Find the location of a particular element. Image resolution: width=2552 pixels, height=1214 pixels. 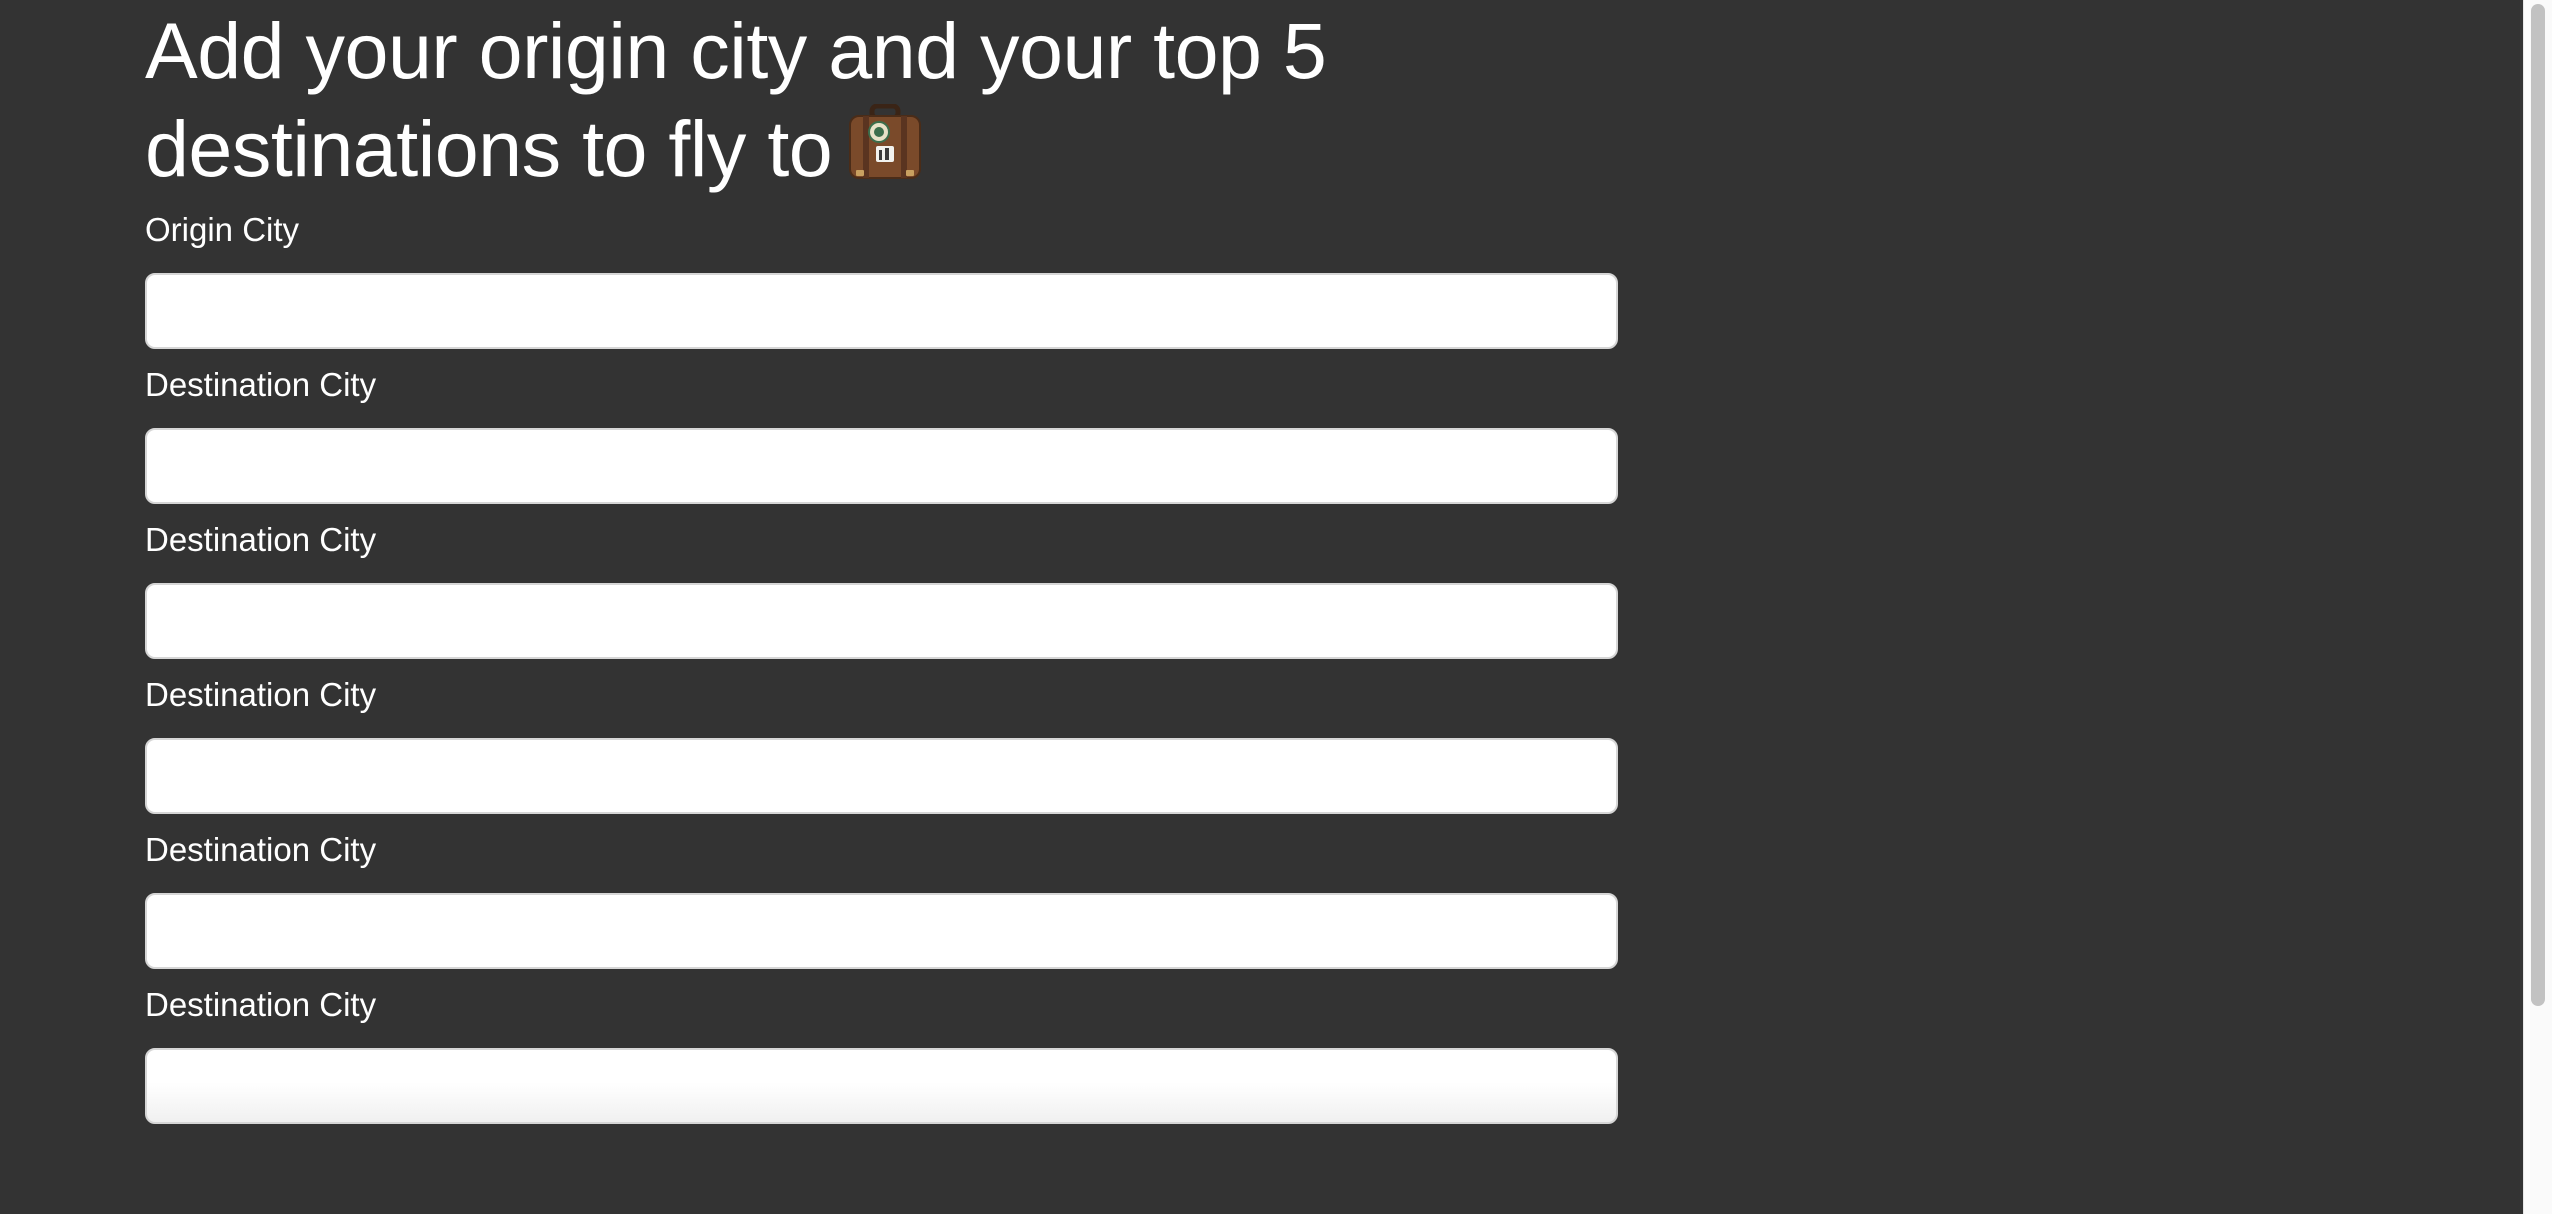

destination-city-label-1: Destination City is located at coordinates (261, 384).